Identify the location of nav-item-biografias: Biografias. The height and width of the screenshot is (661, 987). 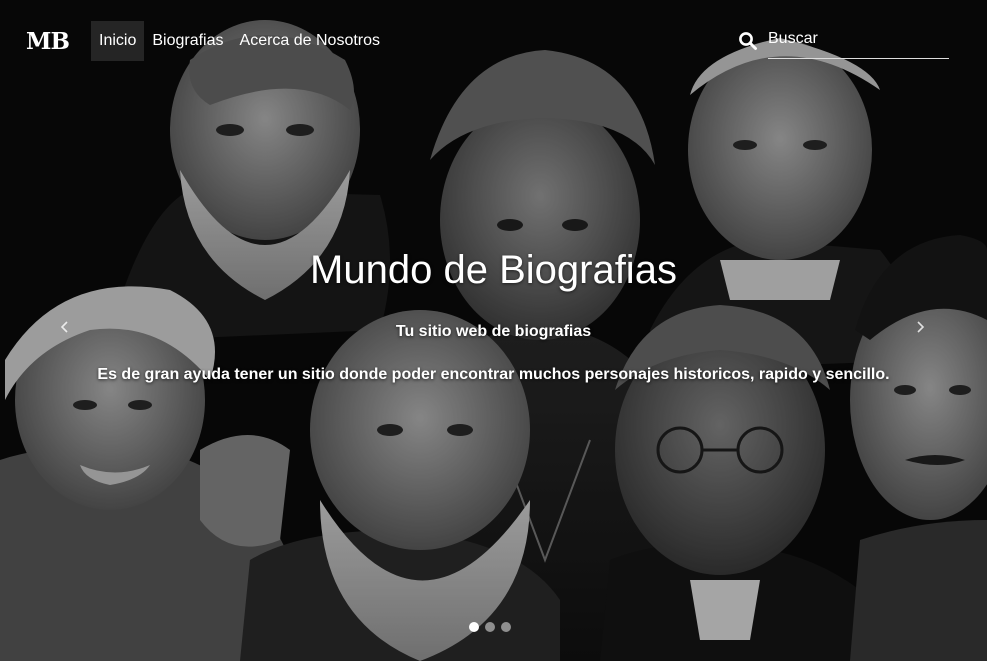
(187, 41).